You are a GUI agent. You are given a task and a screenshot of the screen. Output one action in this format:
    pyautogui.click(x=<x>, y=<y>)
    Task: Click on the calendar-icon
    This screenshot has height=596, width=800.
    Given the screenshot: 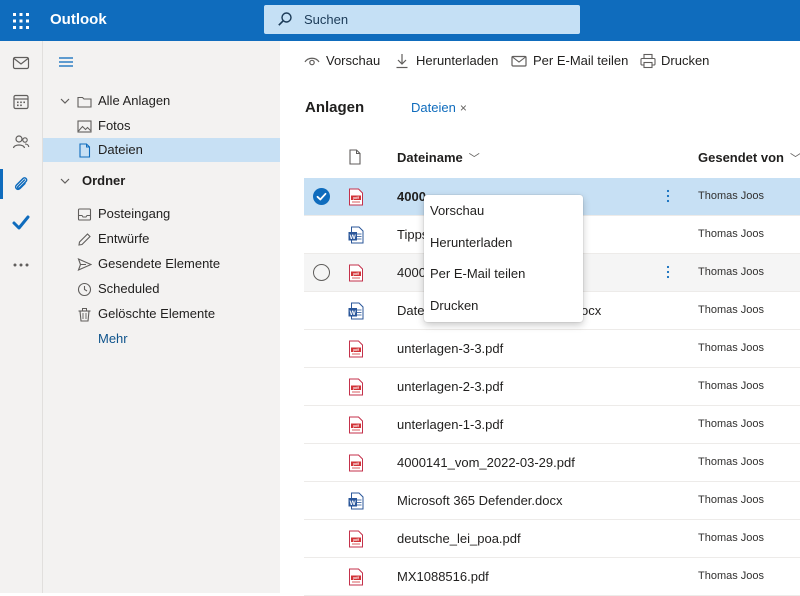 What is the action you would take?
    pyautogui.click(x=21, y=102)
    